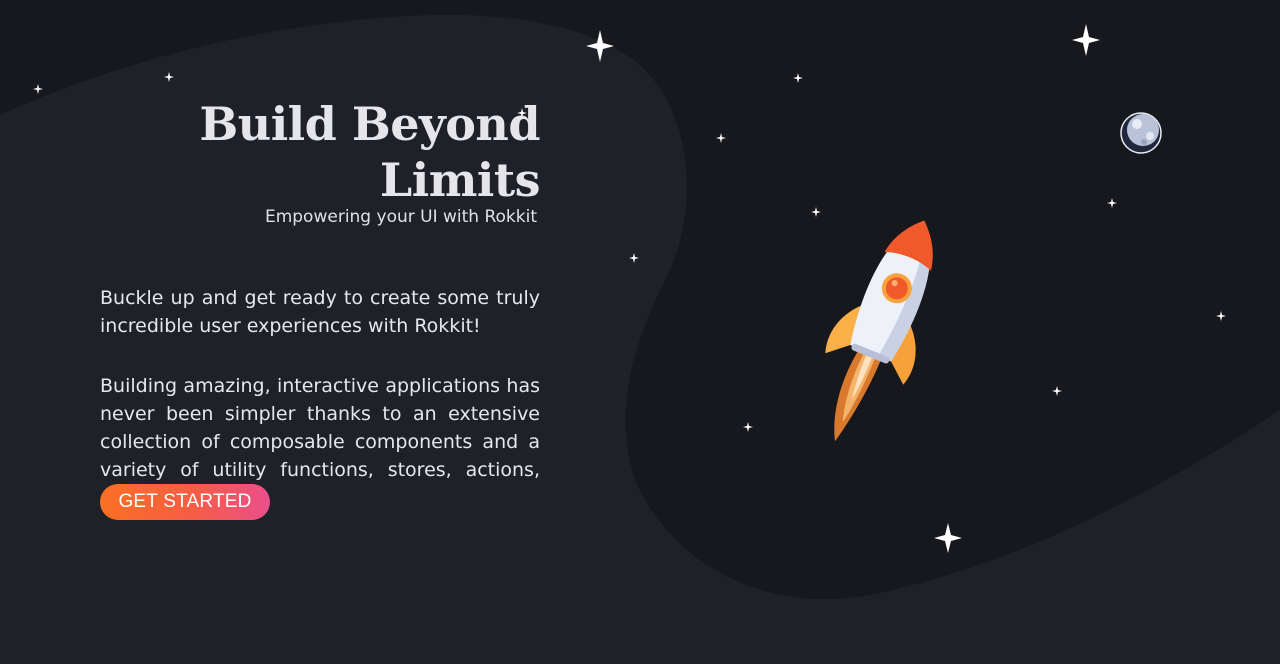  Describe the element at coordinates (400, 217) in the screenshot. I see `page-subtitle: Empowering your UI with Rokkit` at that location.